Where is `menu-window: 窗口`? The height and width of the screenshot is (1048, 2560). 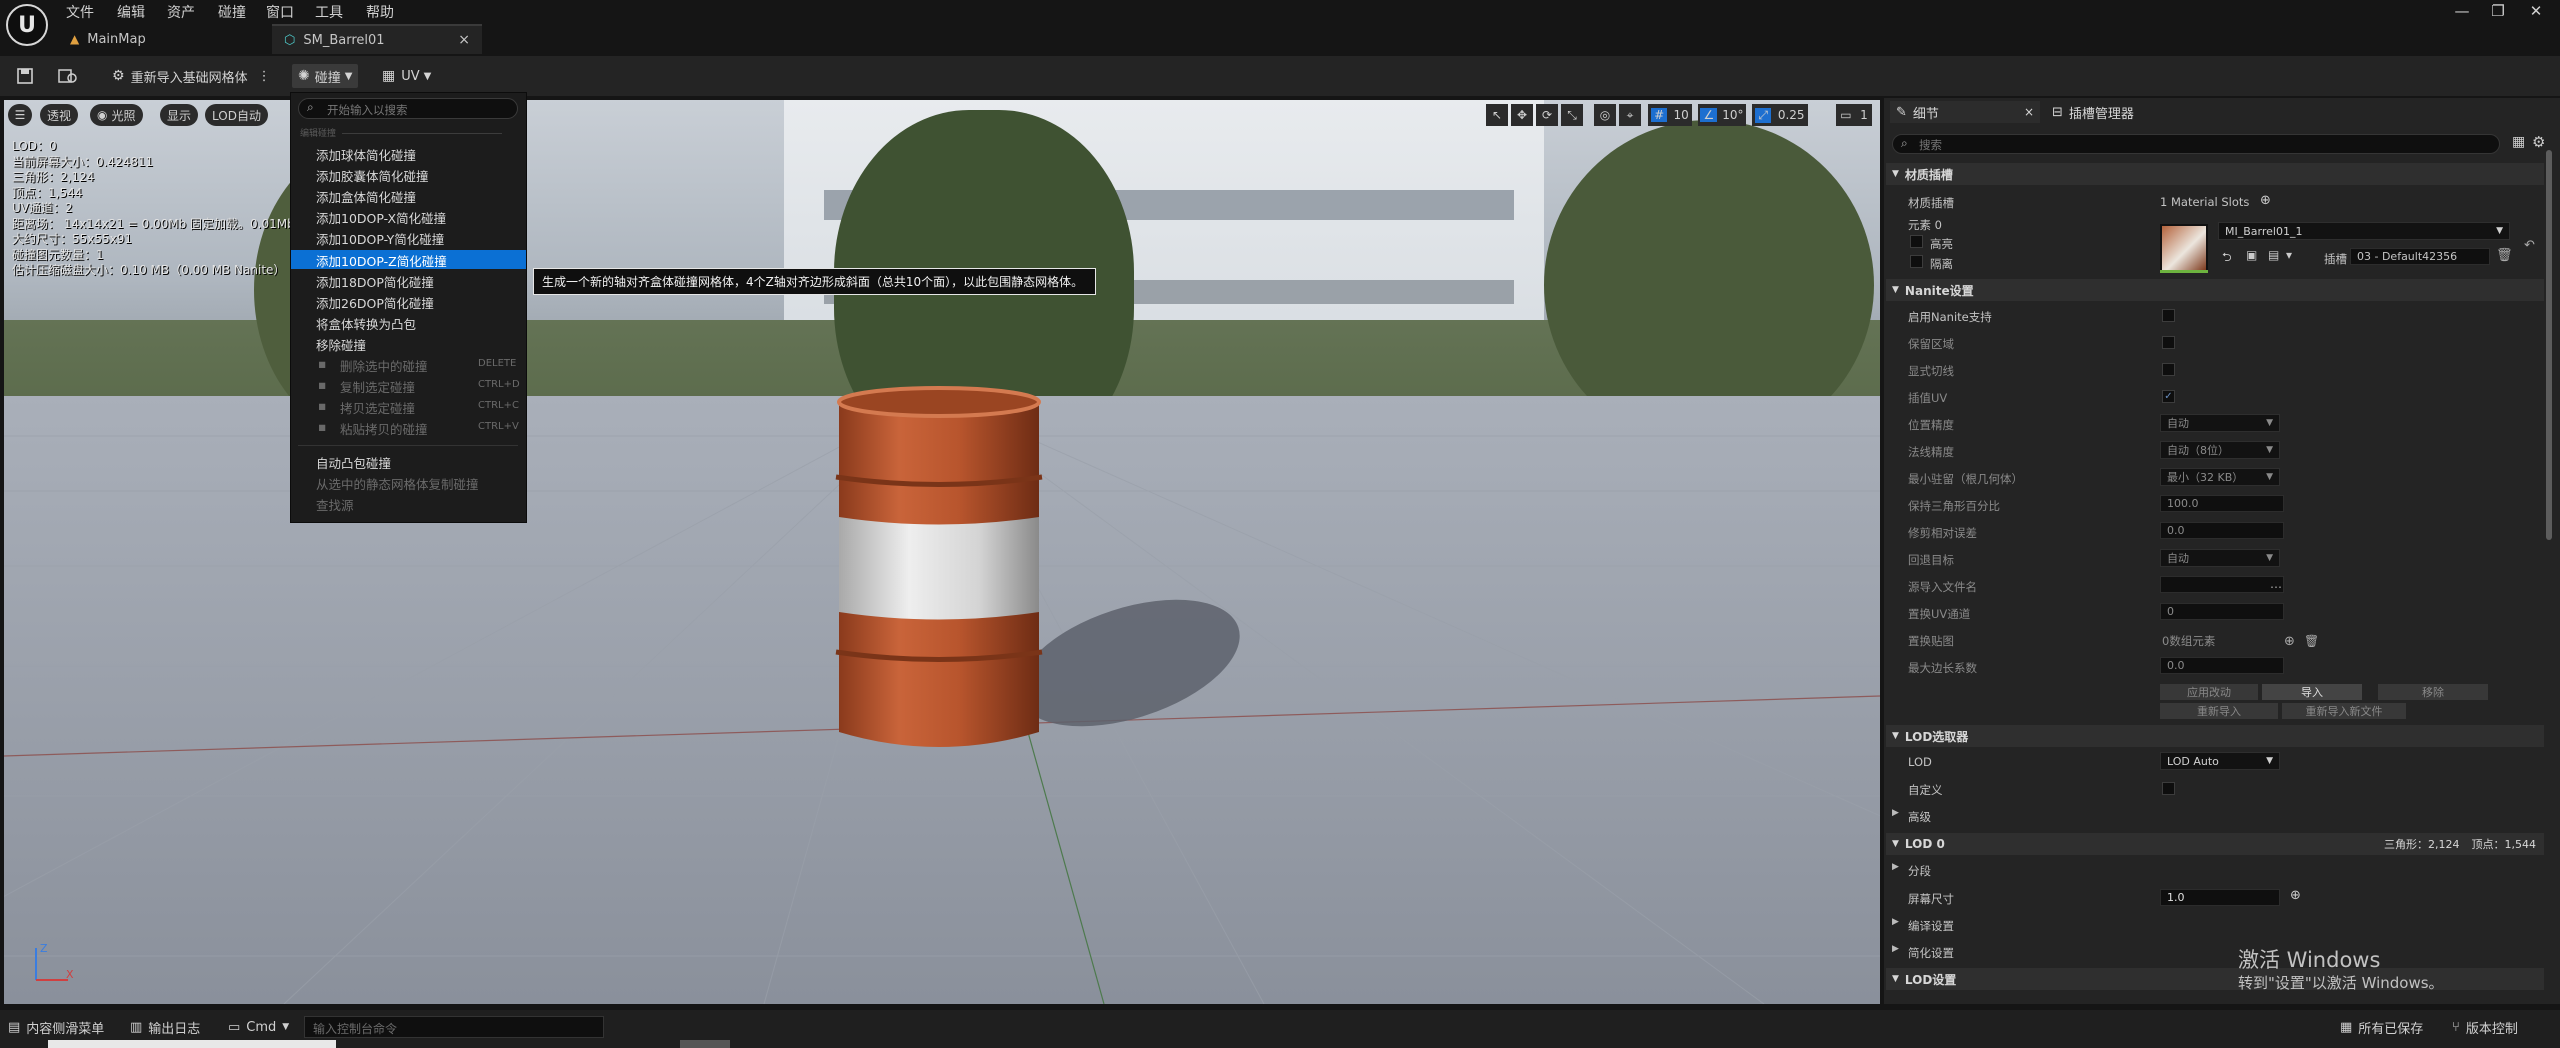
menu-window: 窗口 is located at coordinates (280, 12).